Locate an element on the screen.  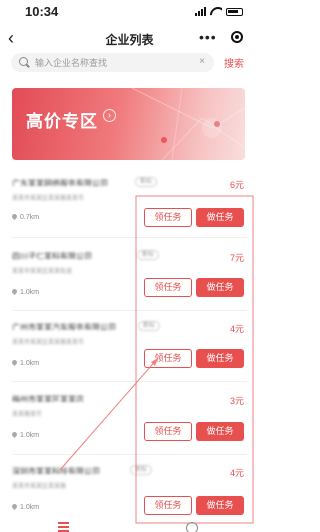
enterprise-address: 某某市某某区某某路 is located at coordinates (39, 487).